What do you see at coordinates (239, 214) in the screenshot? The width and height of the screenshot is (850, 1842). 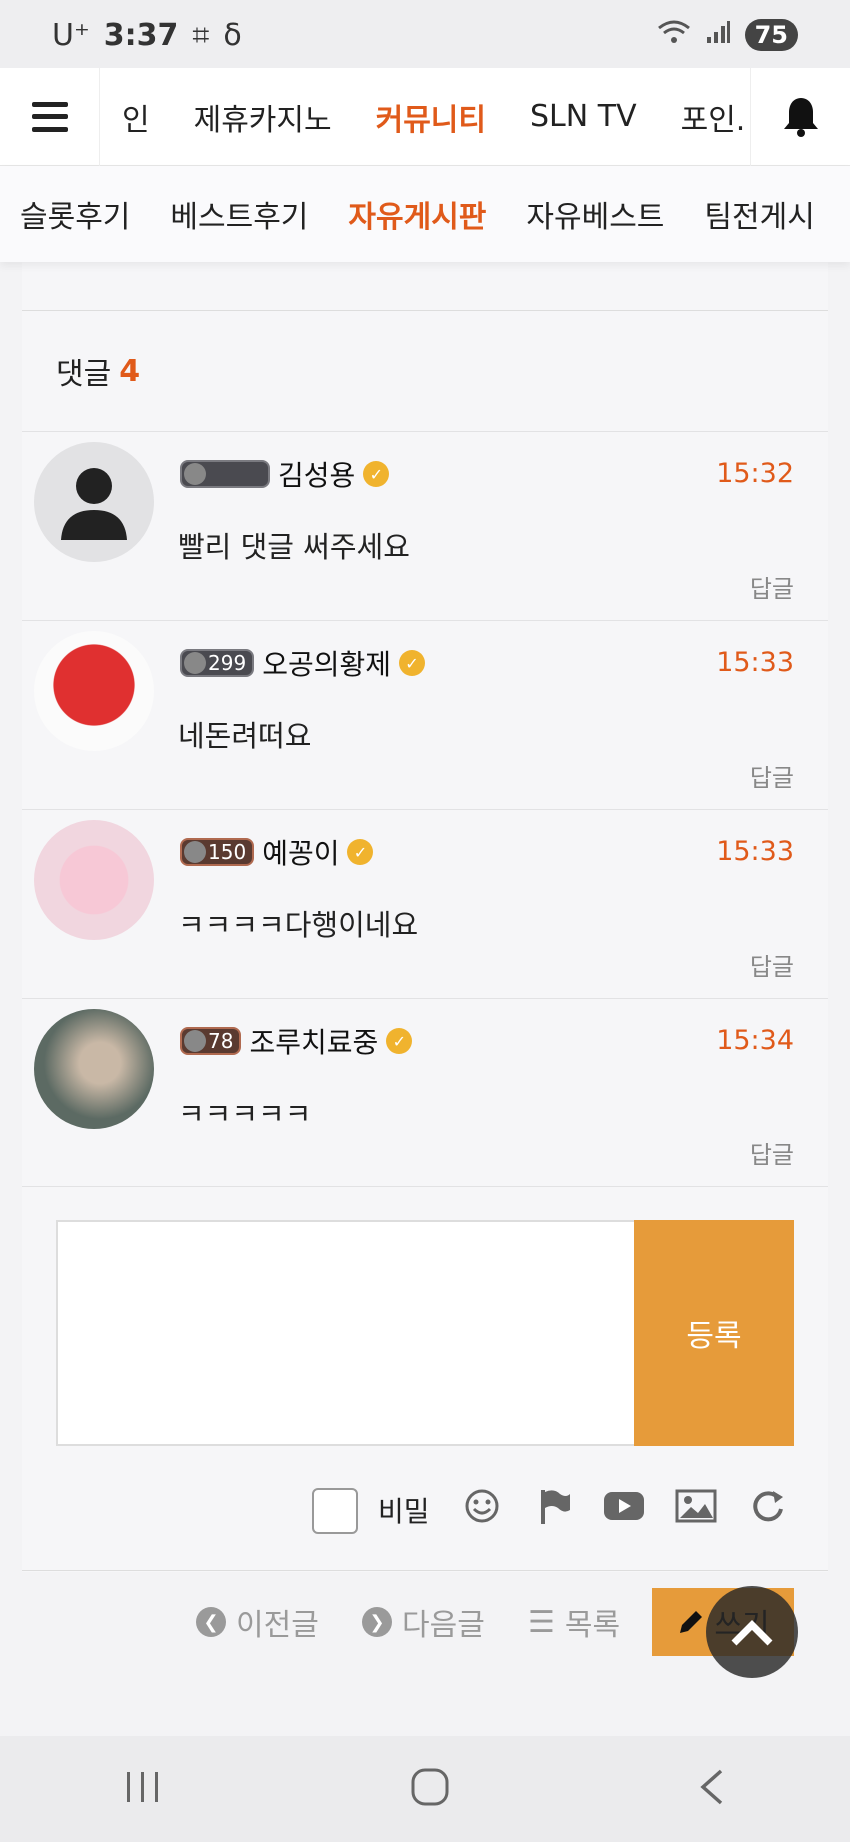 I see `sub-nav-item: 베스트후기` at bounding box center [239, 214].